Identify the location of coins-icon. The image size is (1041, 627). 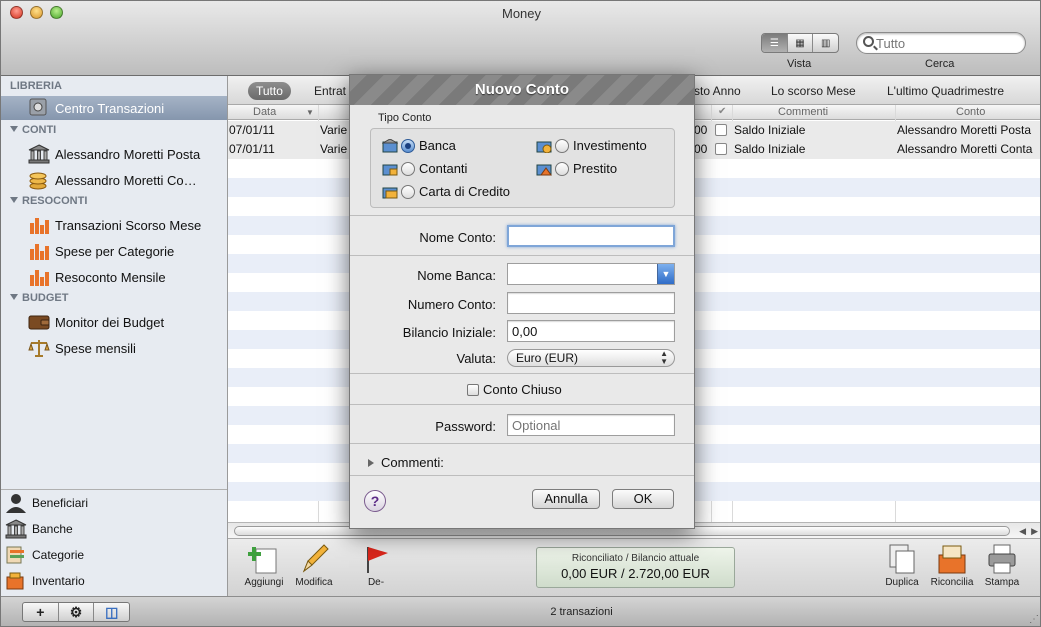
(39, 180).